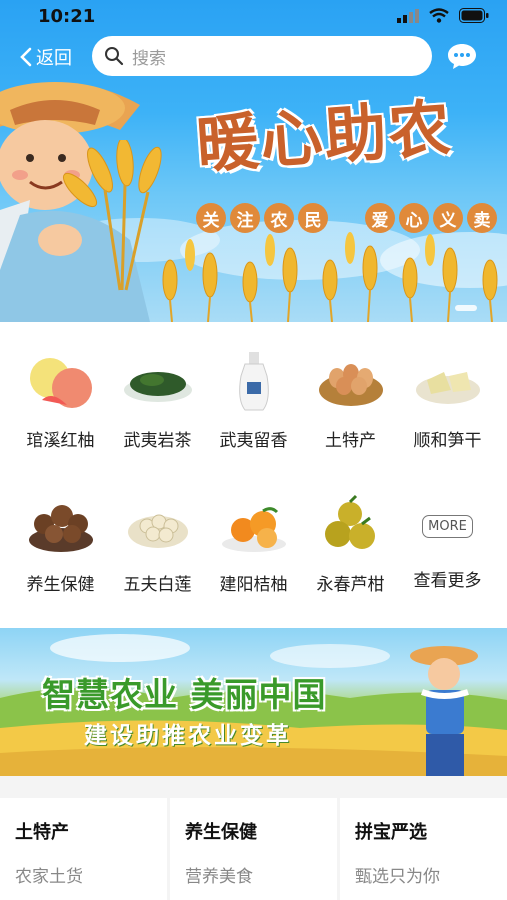  I want to click on hero-title: 暖心助农, so click(324, 136).